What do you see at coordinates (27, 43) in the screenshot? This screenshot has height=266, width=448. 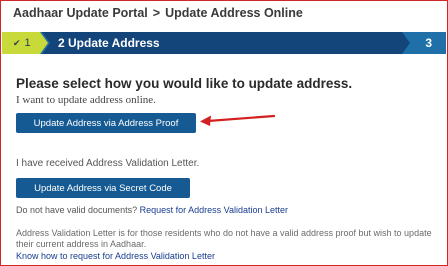 I see `step-1-number: 1` at bounding box center [27, 43].